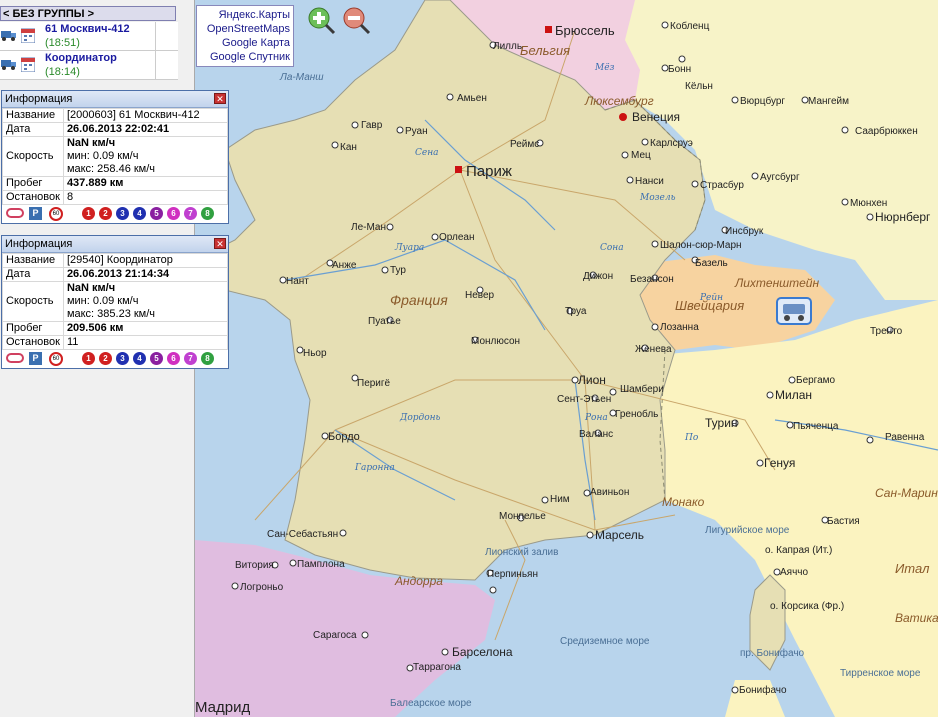  I want to click on river-label: Мозель, so click(657, 198).